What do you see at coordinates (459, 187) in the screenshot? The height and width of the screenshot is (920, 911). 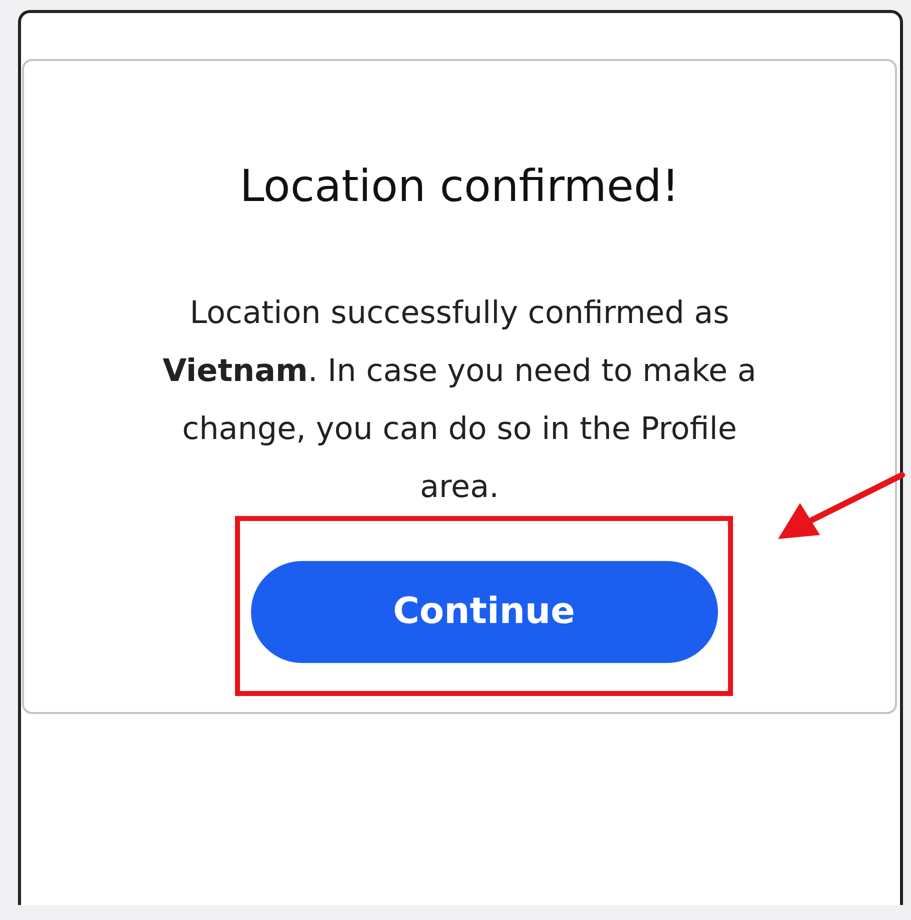 I see `dialog-title: Location confirmed!` at bounding box center [459, 187].